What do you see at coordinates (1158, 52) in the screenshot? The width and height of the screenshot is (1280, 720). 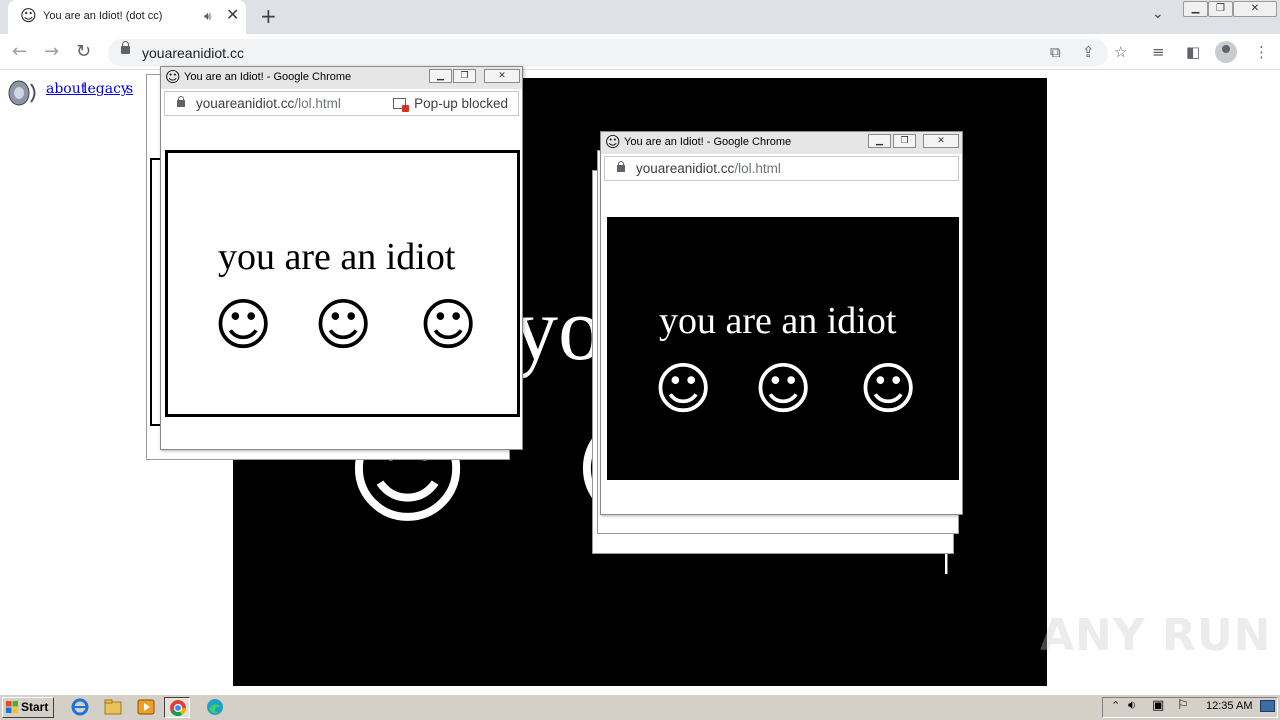 I see `media-control-icon: ≡` at bounding box center [1158, 52].